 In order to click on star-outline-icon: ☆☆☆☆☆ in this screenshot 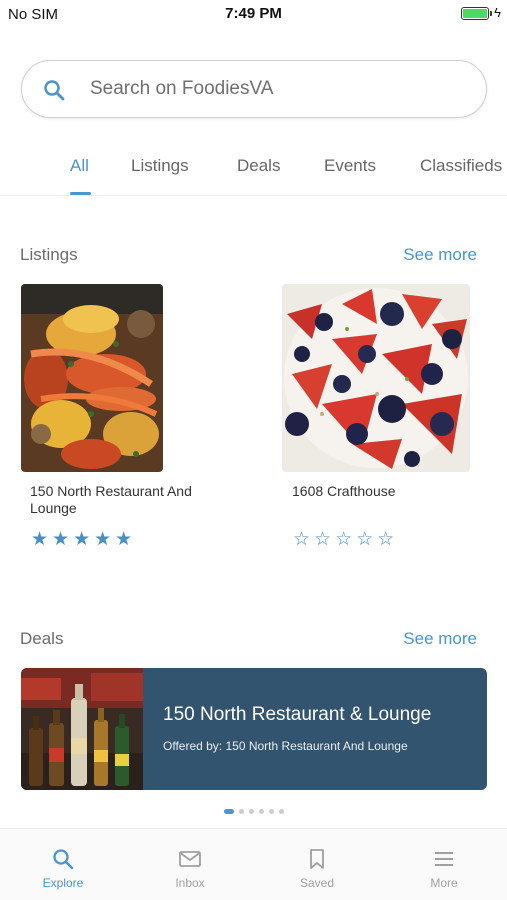, I will do `click(346, 539)`.